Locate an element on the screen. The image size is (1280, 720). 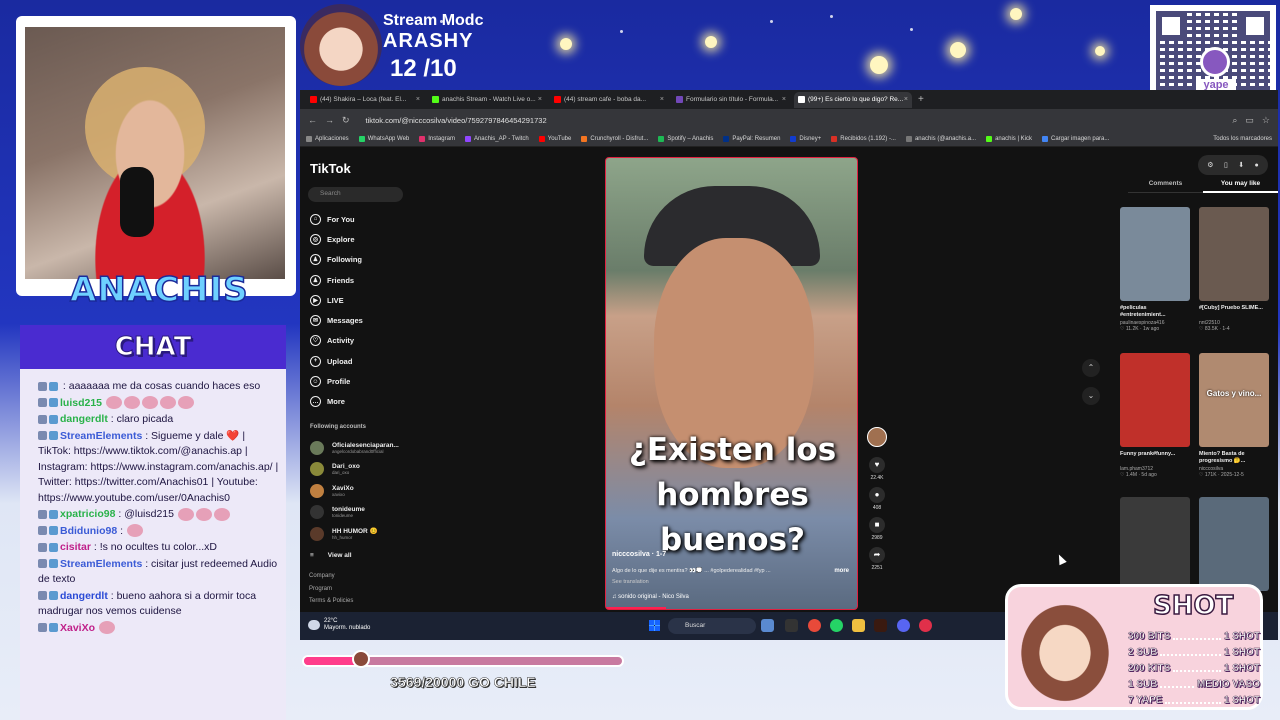
bookmark-star-icon: ☆ is located at coordinates (1266, 120).